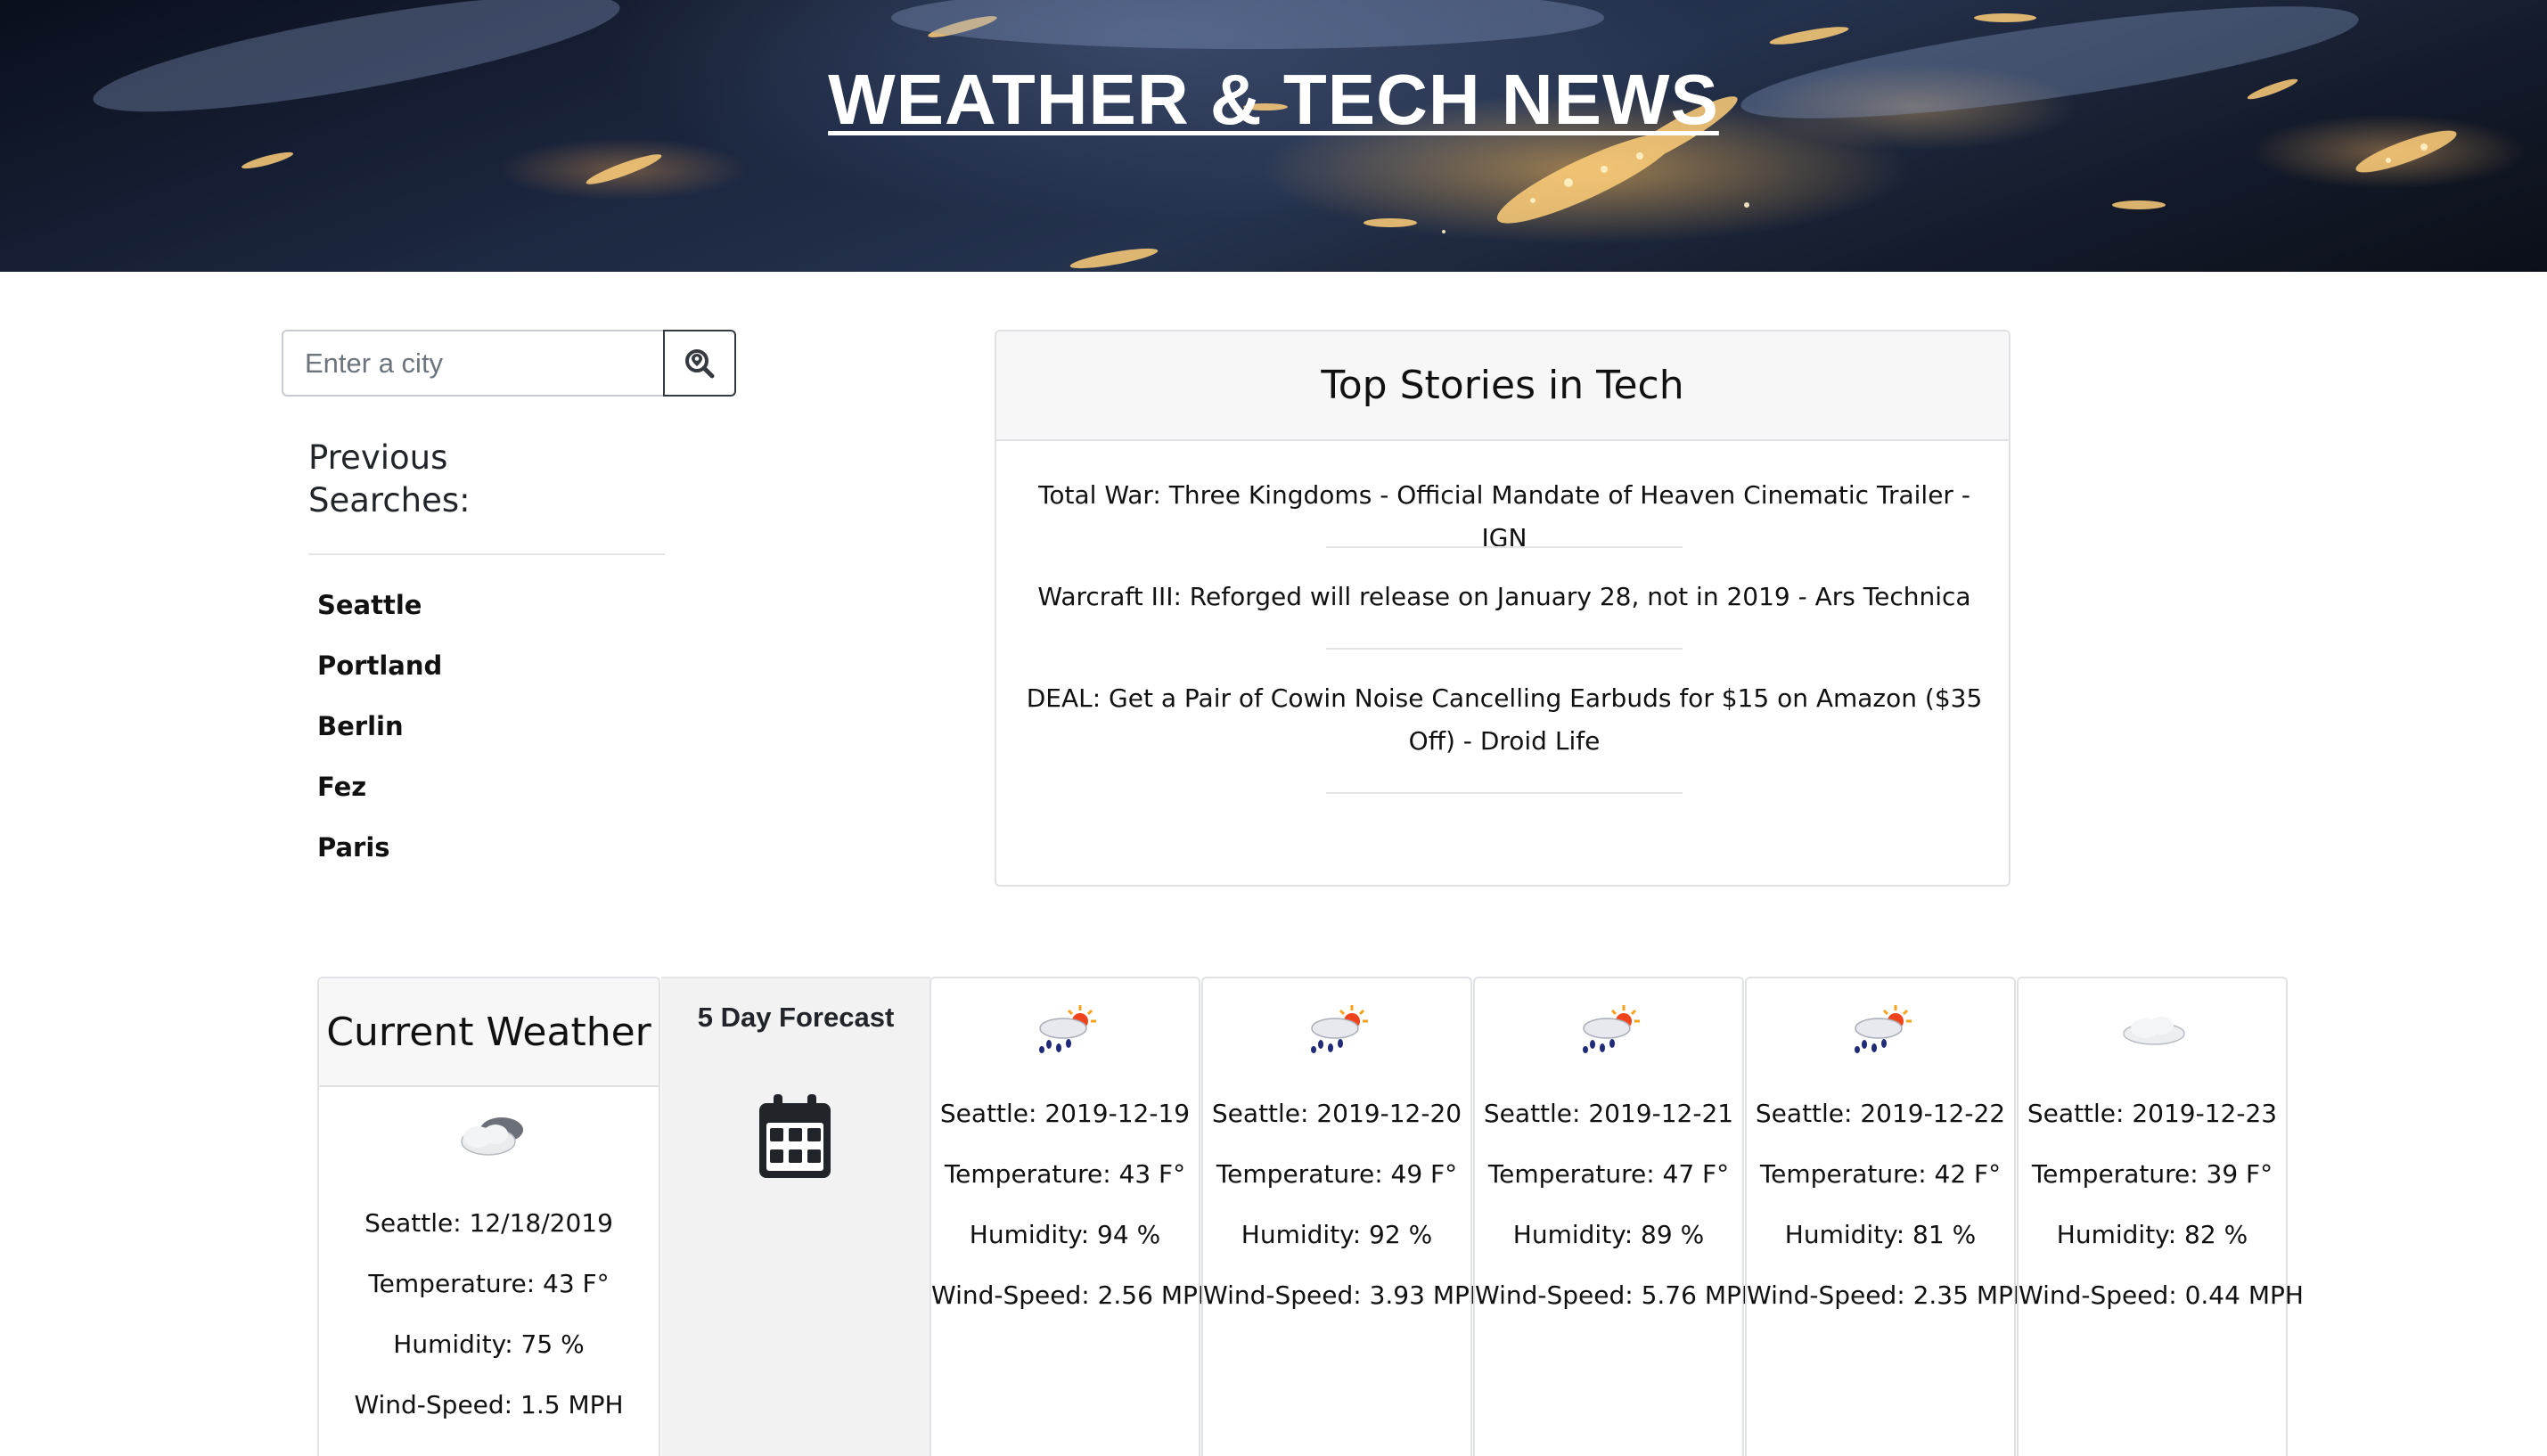 Image resolution: width=2547 pixels, height=1456 pixels. Describe the element at coordinates (379, 802) in the screenshot. I see `previous-search-item: Fez` at that location.